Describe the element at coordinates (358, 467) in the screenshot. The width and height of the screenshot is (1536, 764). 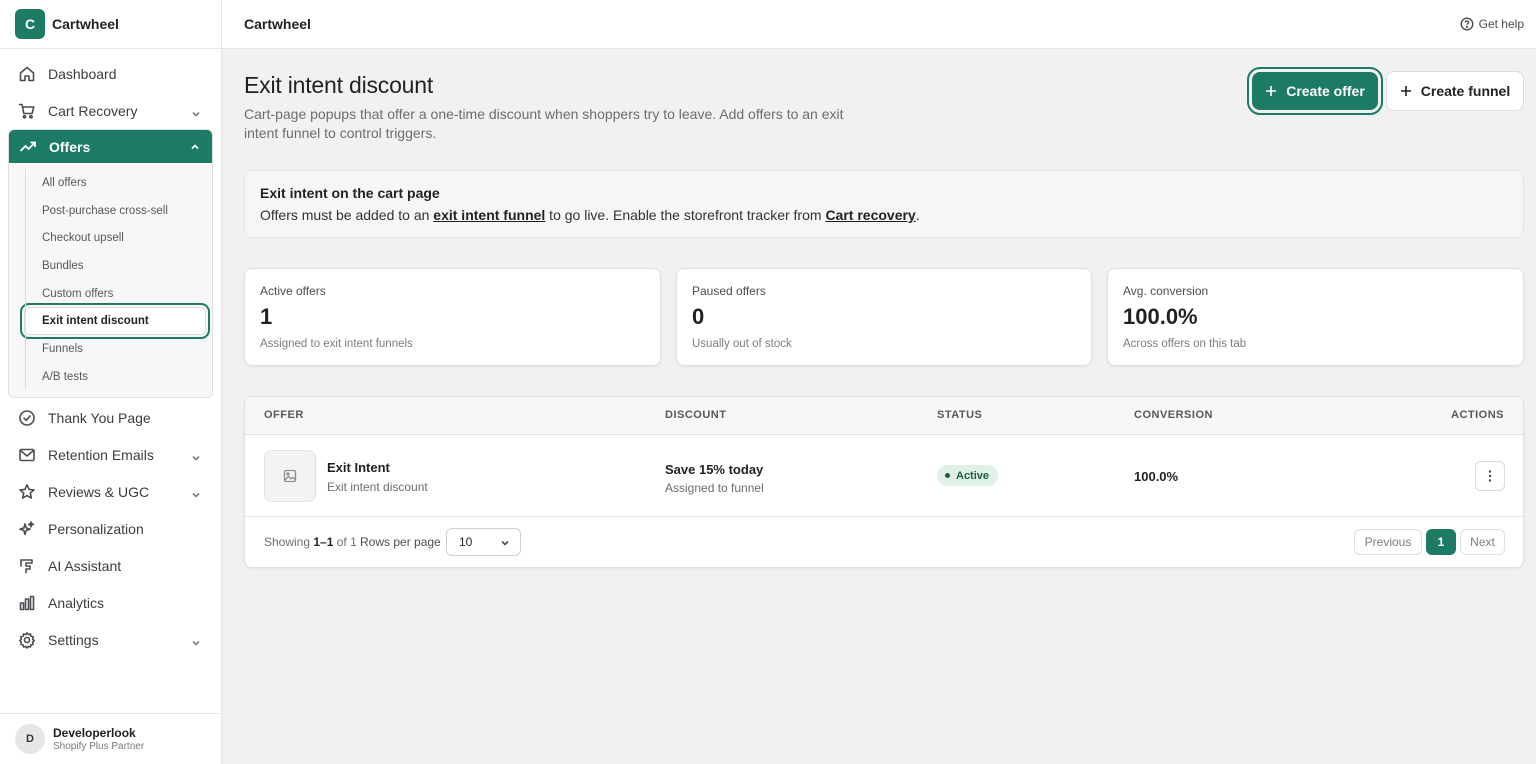
I see `offer-name: Exit Intent` at that location.